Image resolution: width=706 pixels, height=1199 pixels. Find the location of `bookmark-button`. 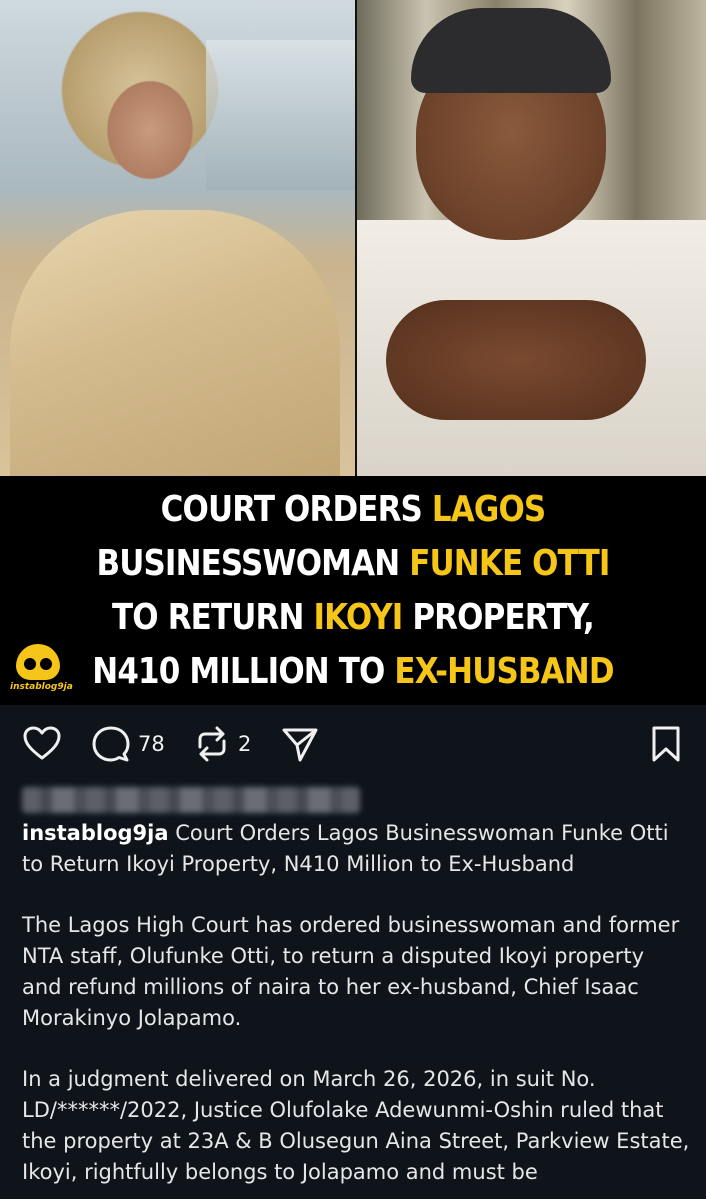

bookmark-button is located at coordinates (666, 744).